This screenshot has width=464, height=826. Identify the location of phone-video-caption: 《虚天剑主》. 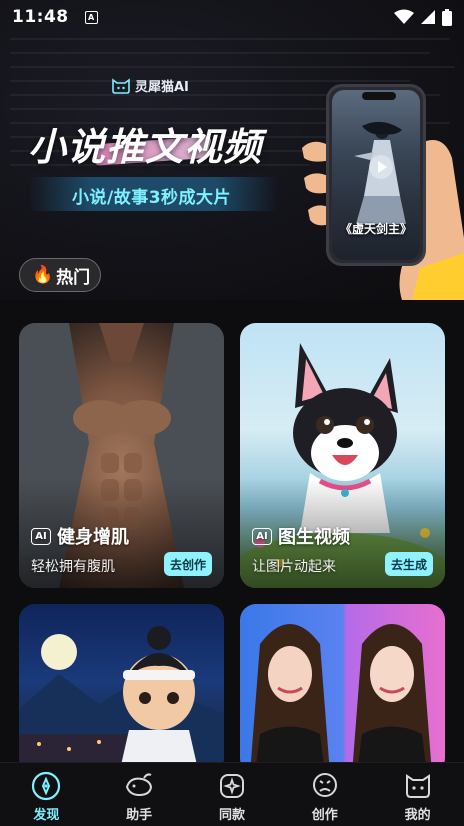
(375, 229).